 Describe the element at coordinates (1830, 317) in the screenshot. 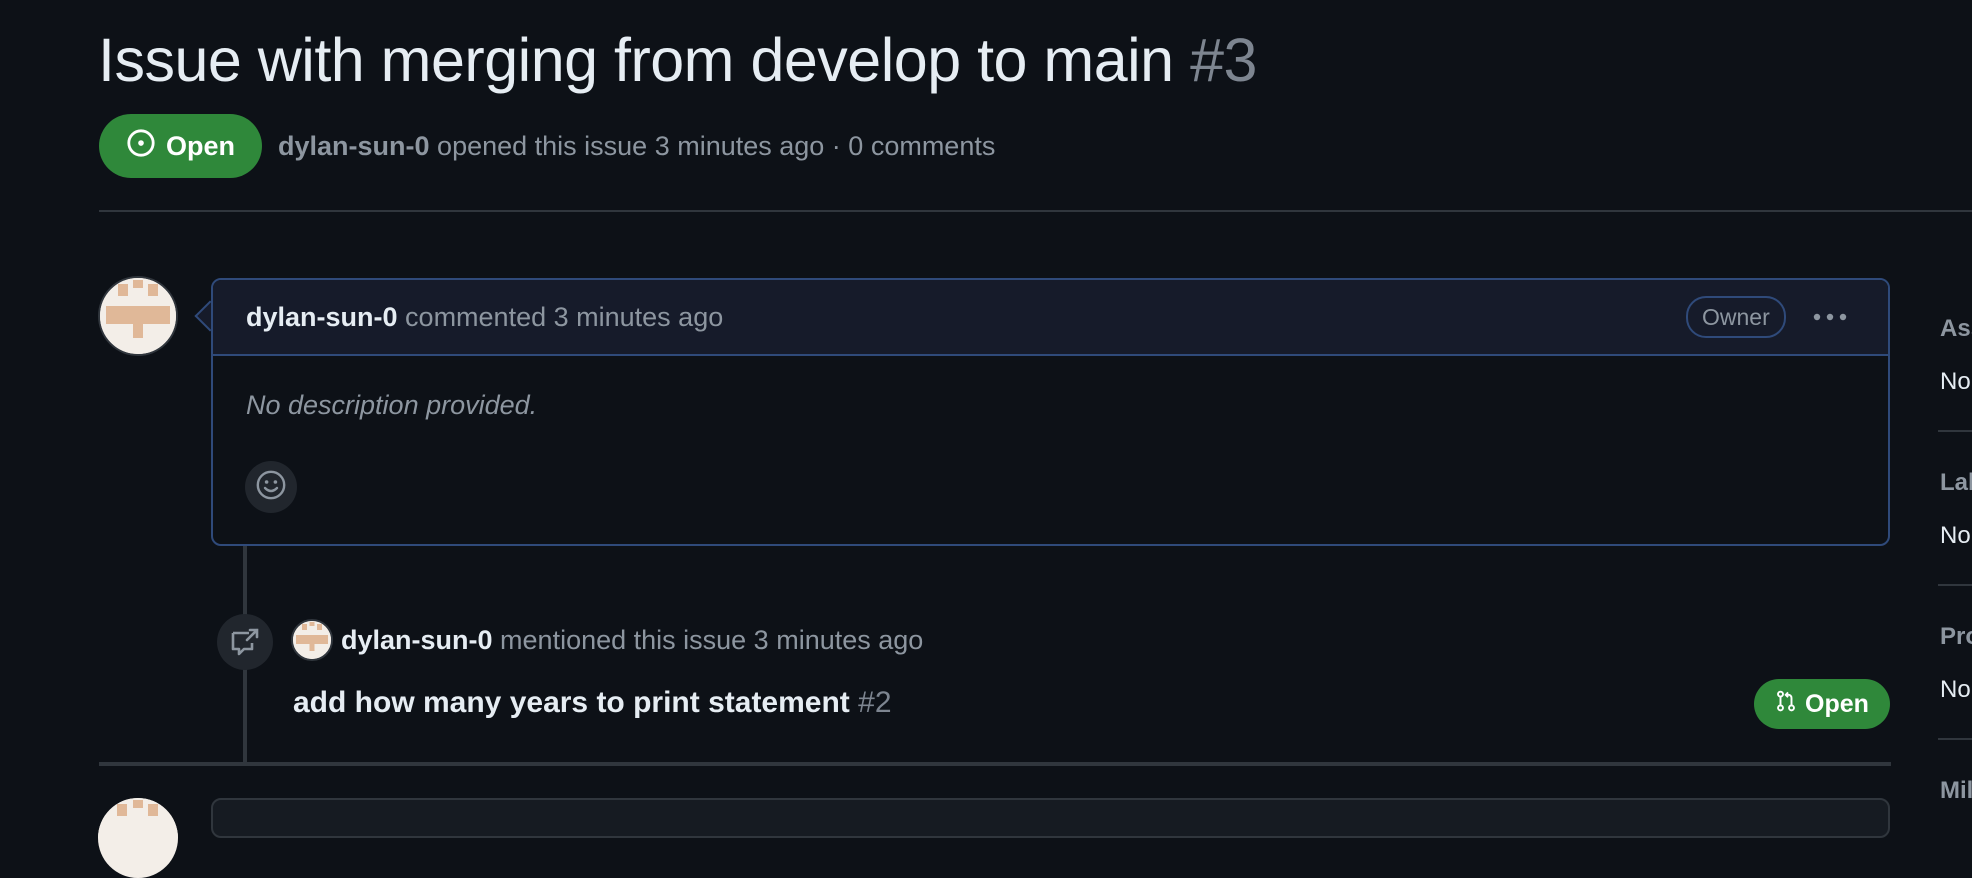

I see `comment-options-icon` at that location.